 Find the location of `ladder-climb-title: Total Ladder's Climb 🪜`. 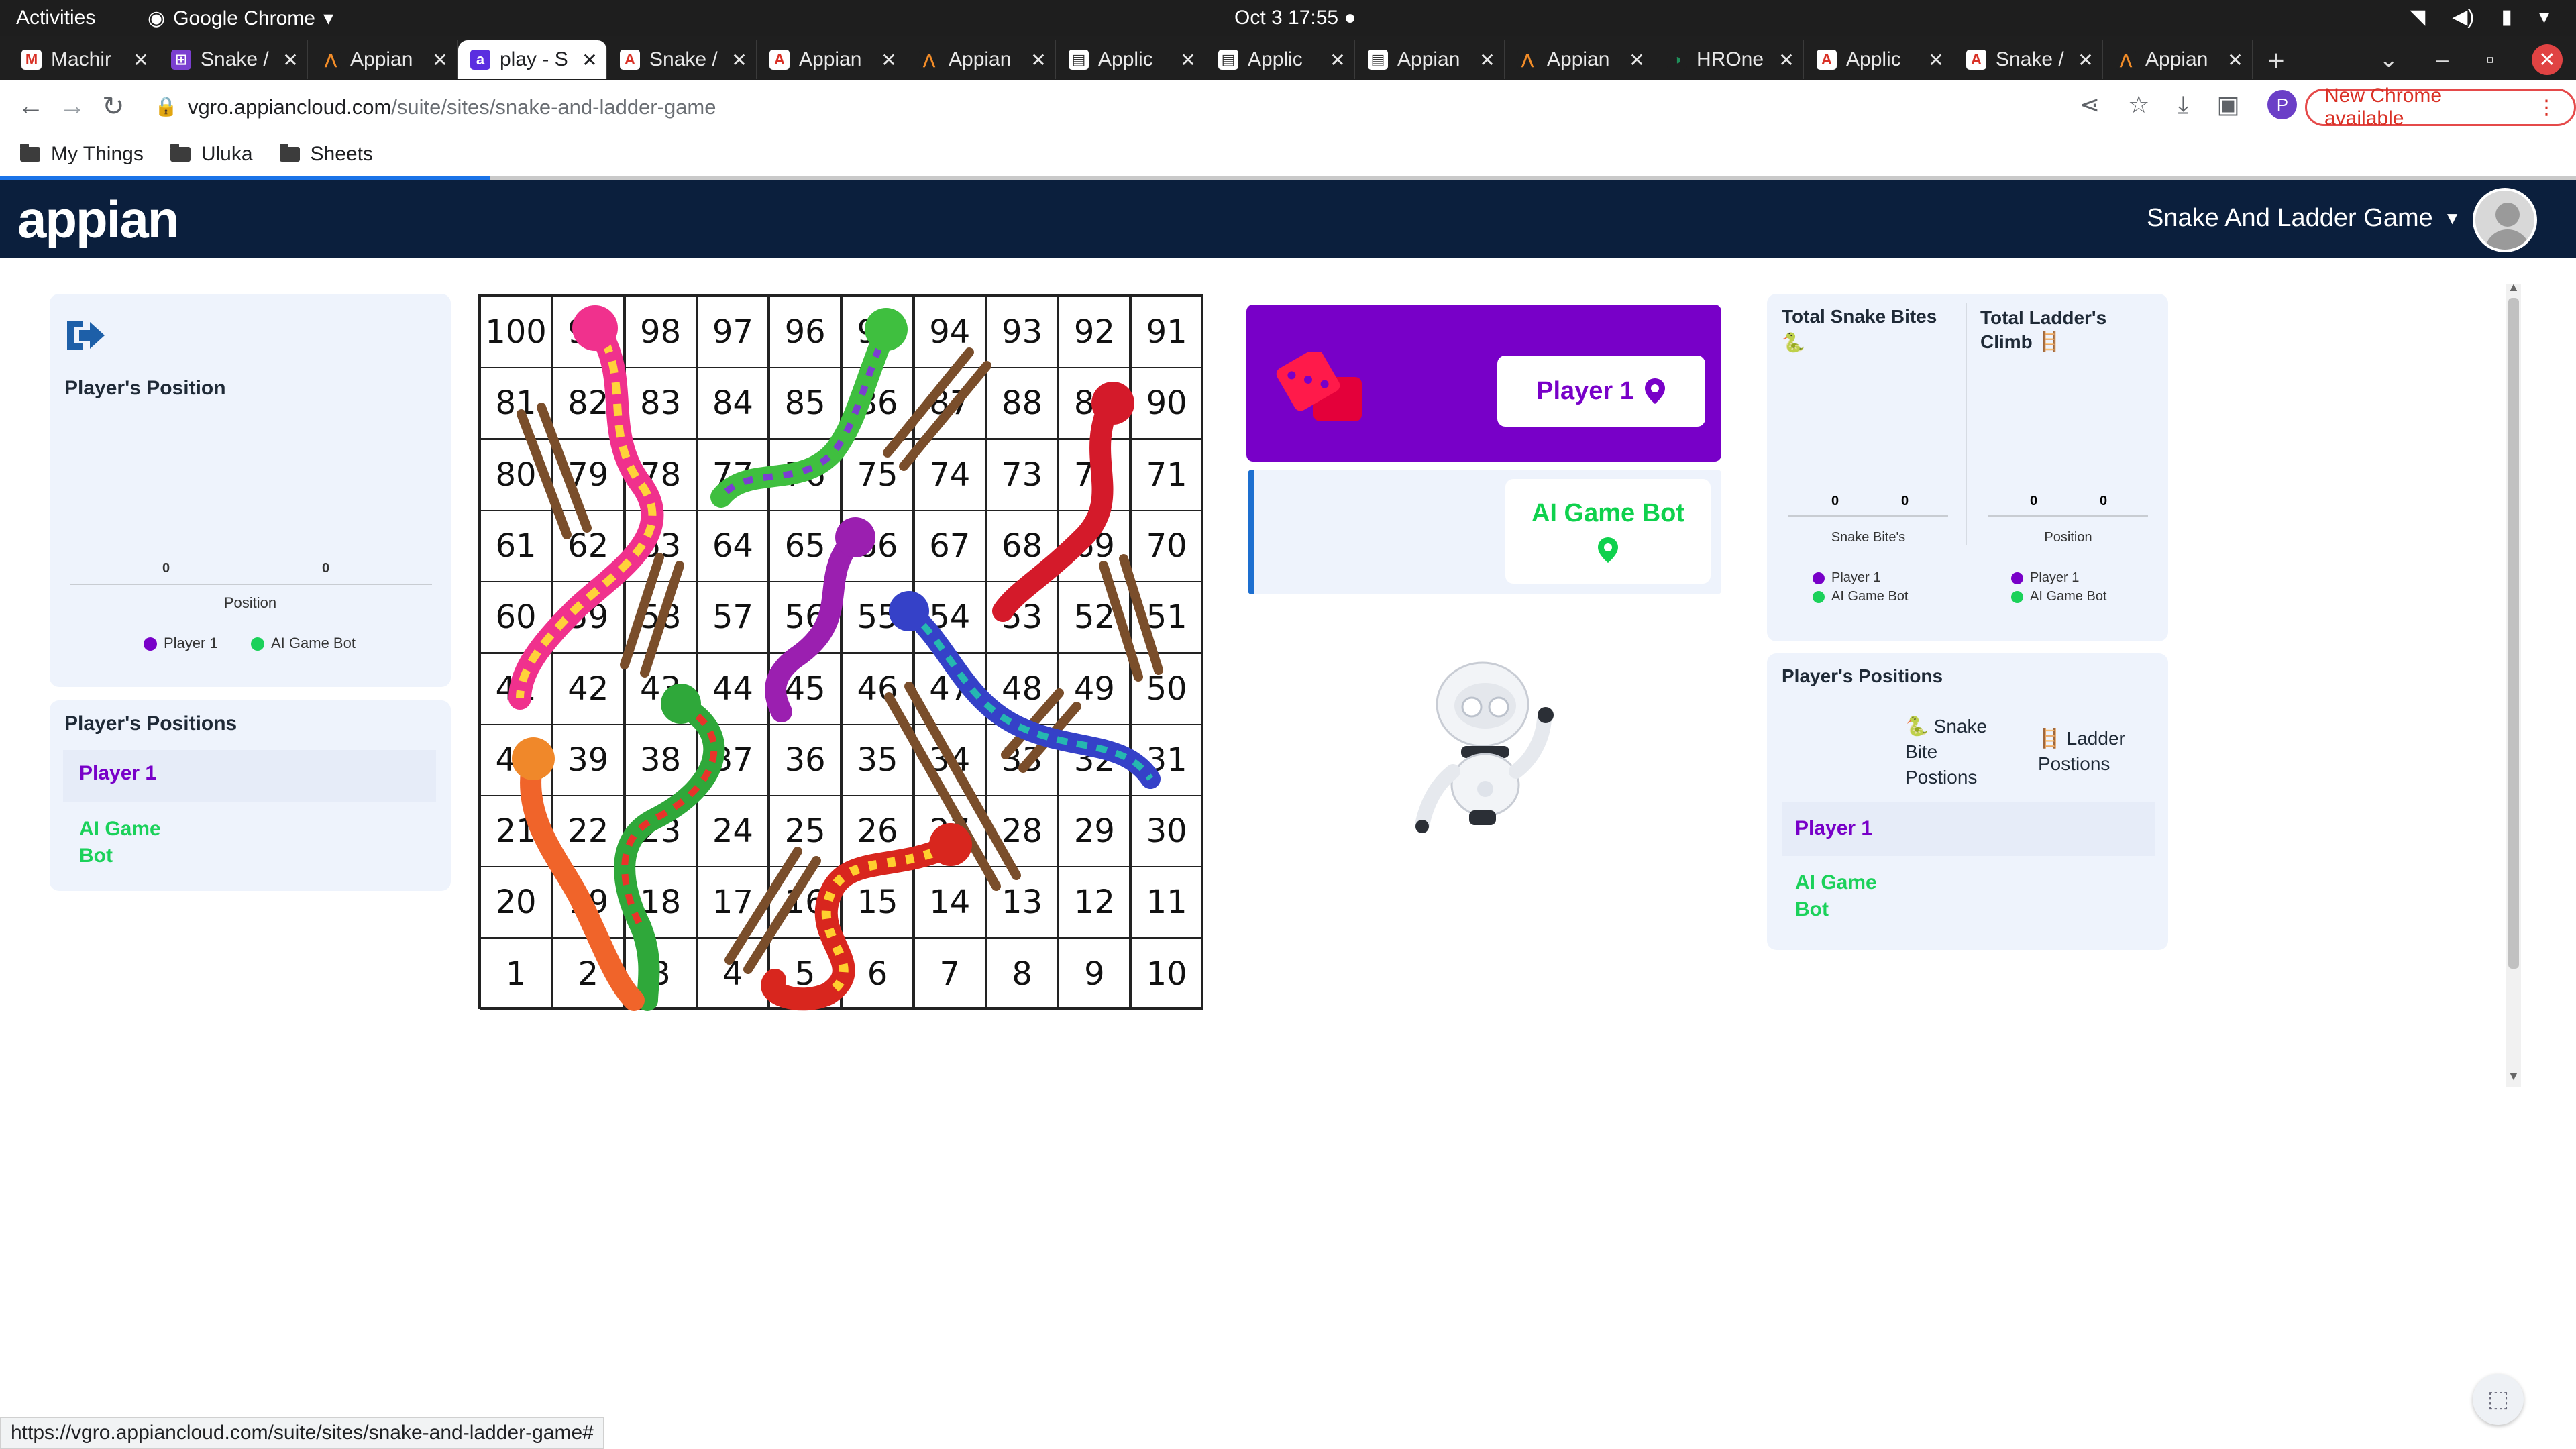

ladder-climb-title: Total Ladder's Climb 🪜 is located at coordinates (2067, 330).